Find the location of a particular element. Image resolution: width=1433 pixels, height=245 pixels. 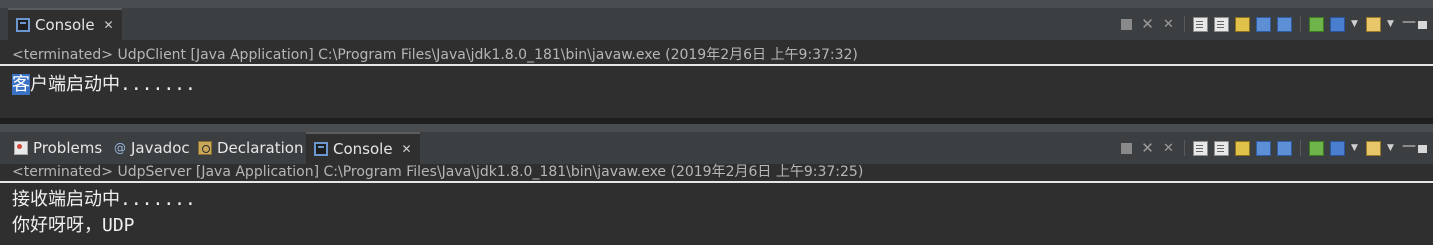

tab-javadoc: @ Javadoc is located at coordinates (152, 148).